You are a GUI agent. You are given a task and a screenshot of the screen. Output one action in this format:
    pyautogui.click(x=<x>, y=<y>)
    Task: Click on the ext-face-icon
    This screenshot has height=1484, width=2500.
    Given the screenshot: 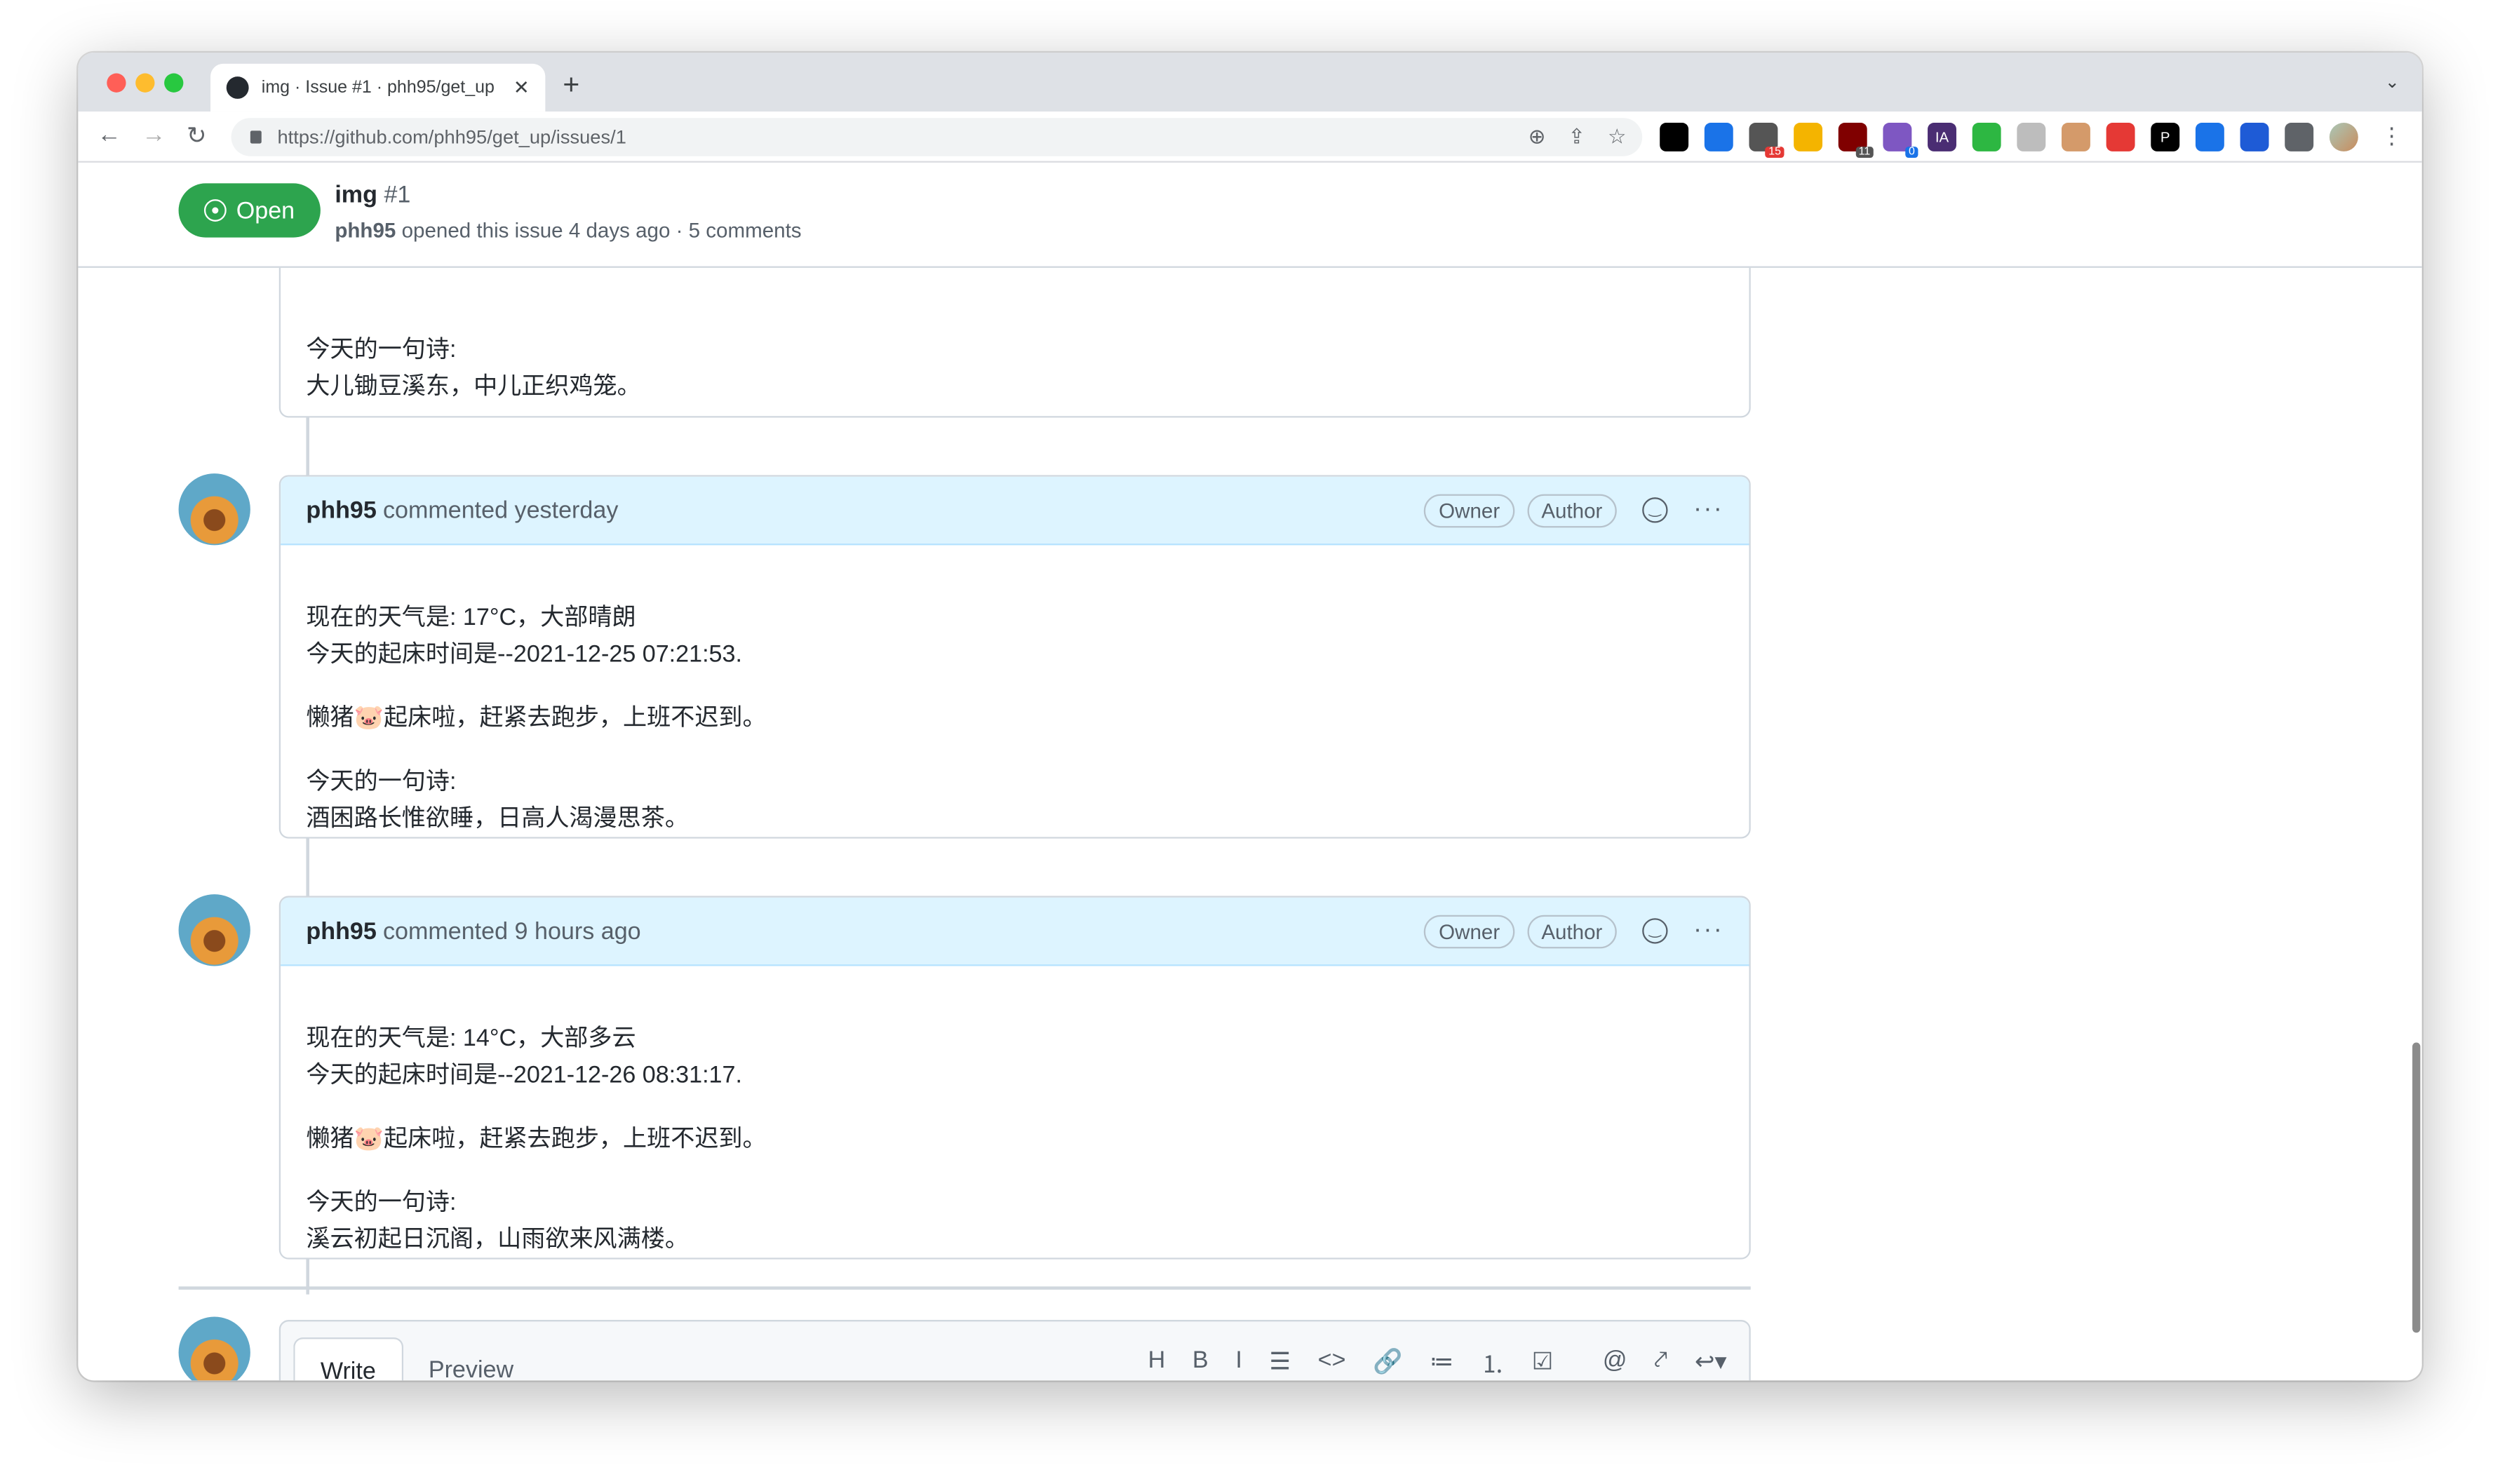 What is the action you would take?
    pyautogui.click(x=2075, y=137)
    